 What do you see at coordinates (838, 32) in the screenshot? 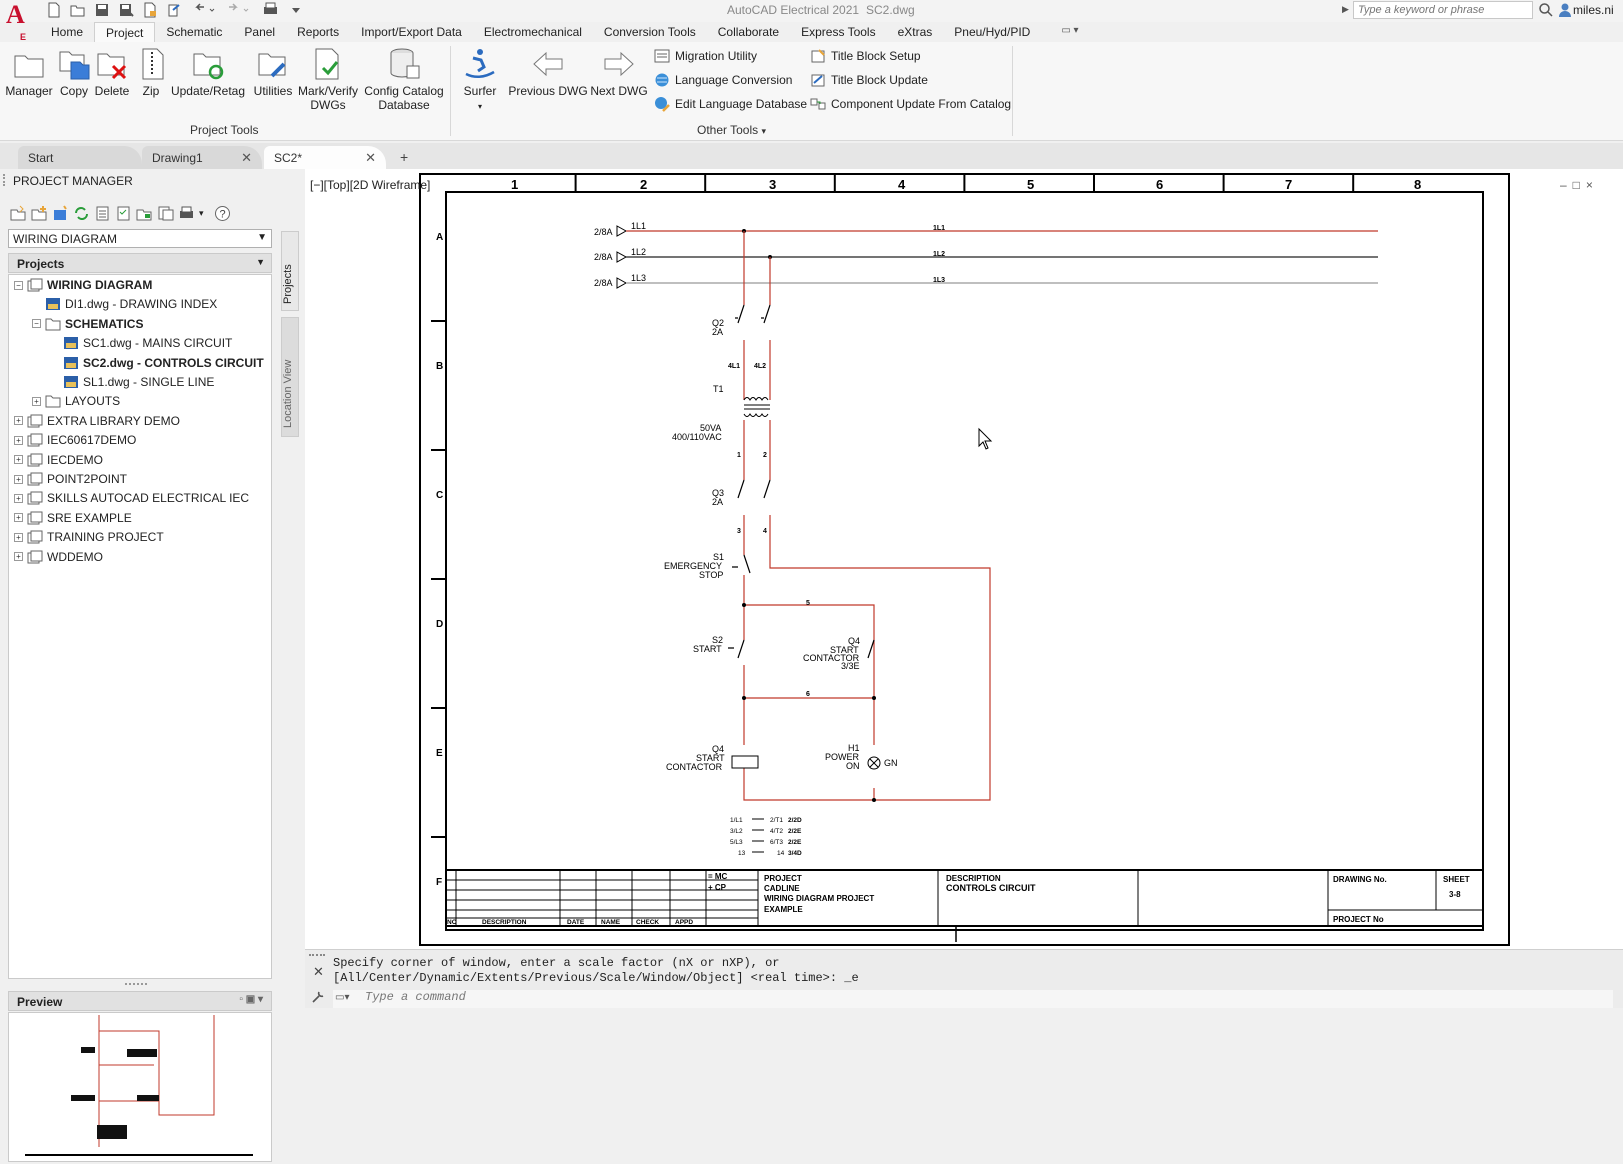
I see `tab-express-tools: Express Tools` at bounding box center [838, 32].